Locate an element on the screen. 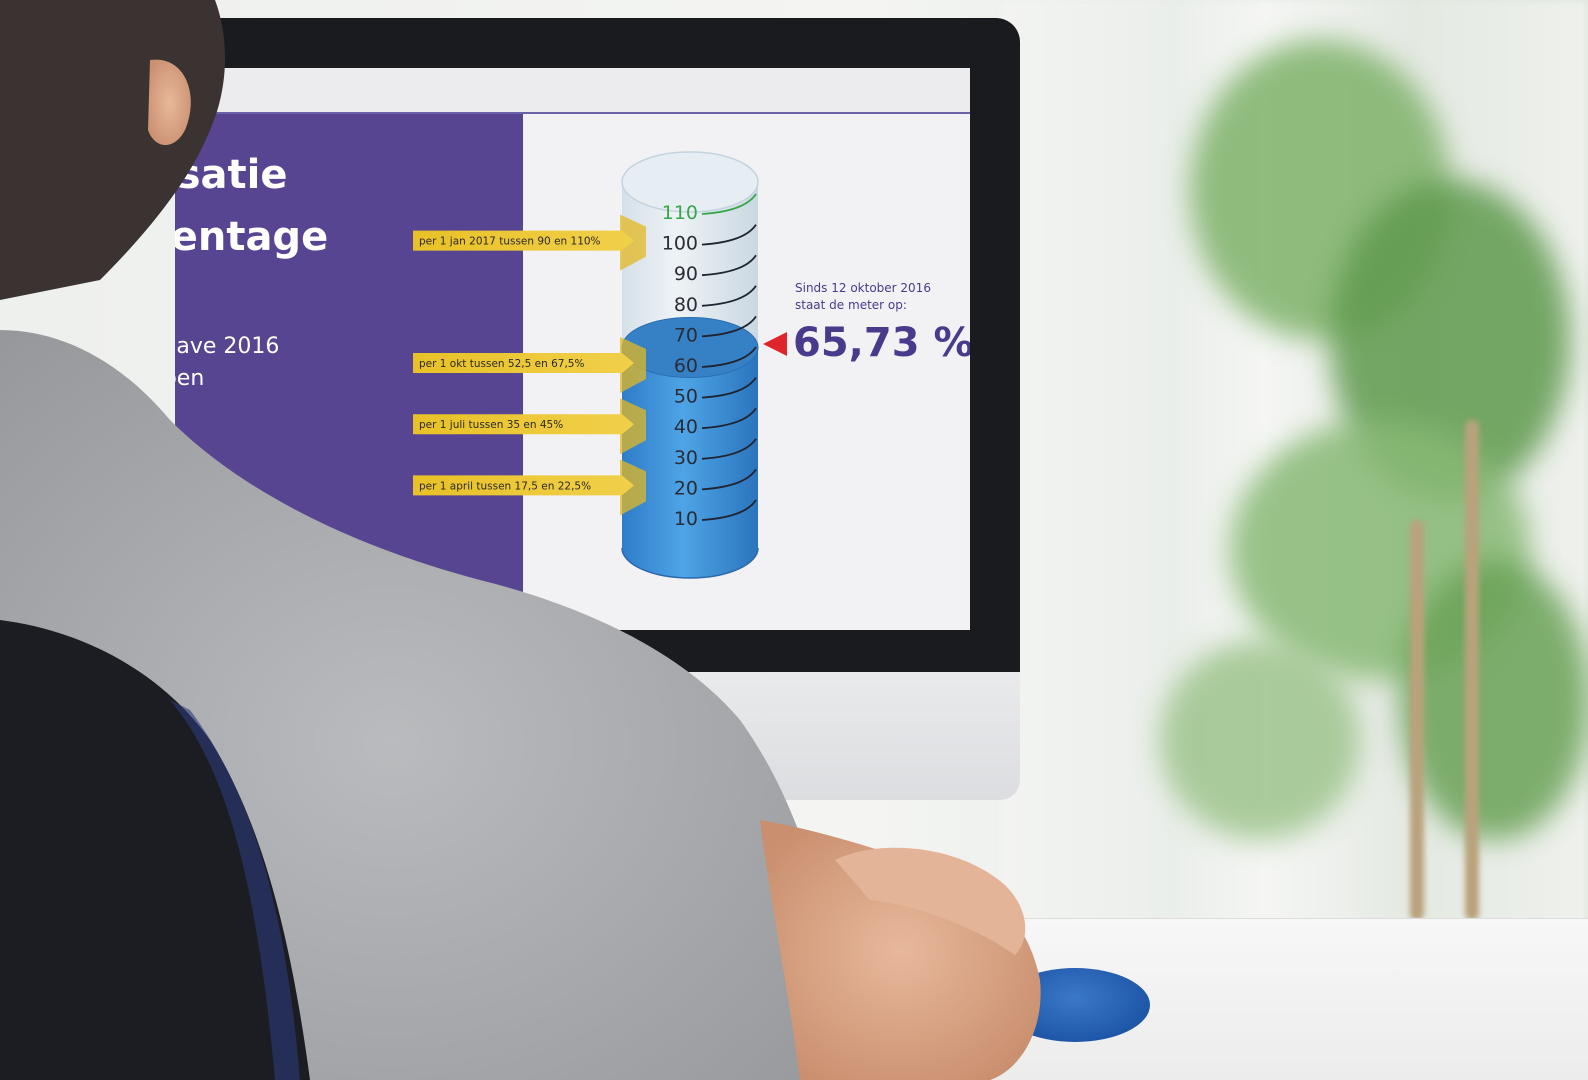 Image resolution: width=1588 pixels, height=1080 pixels. meter-value: 65,73 % is located at coordinates (881, 343).